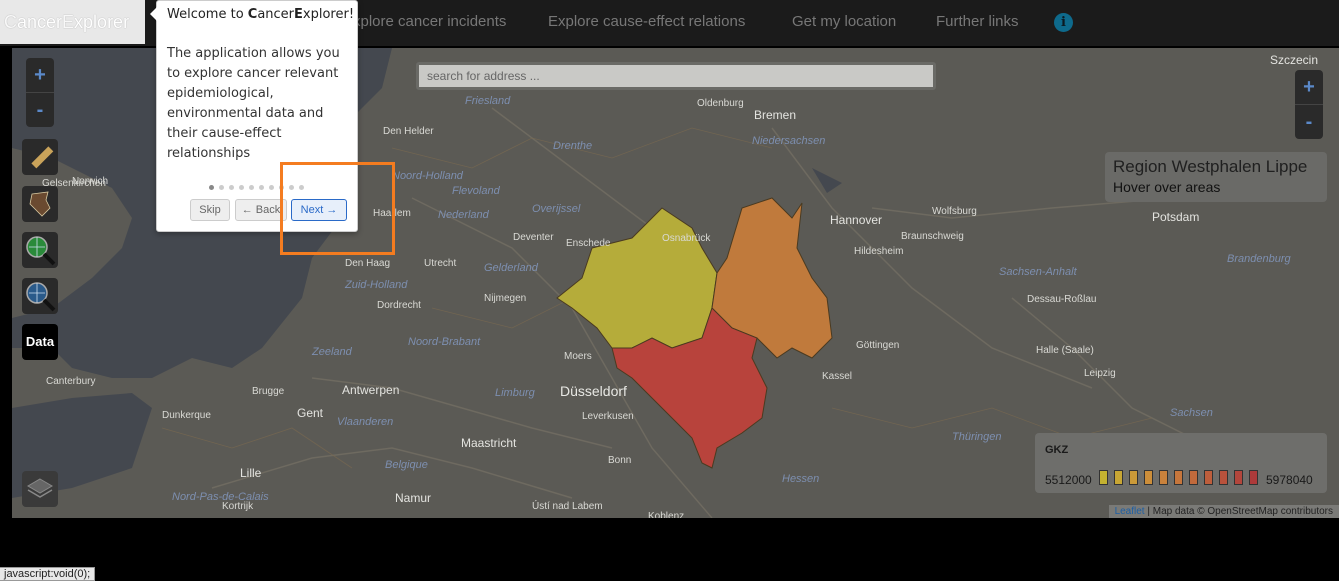 The width and height of the screenshot is (1339, 581). I want to click on zoom-out-button-right: -, so click(1309, 122).